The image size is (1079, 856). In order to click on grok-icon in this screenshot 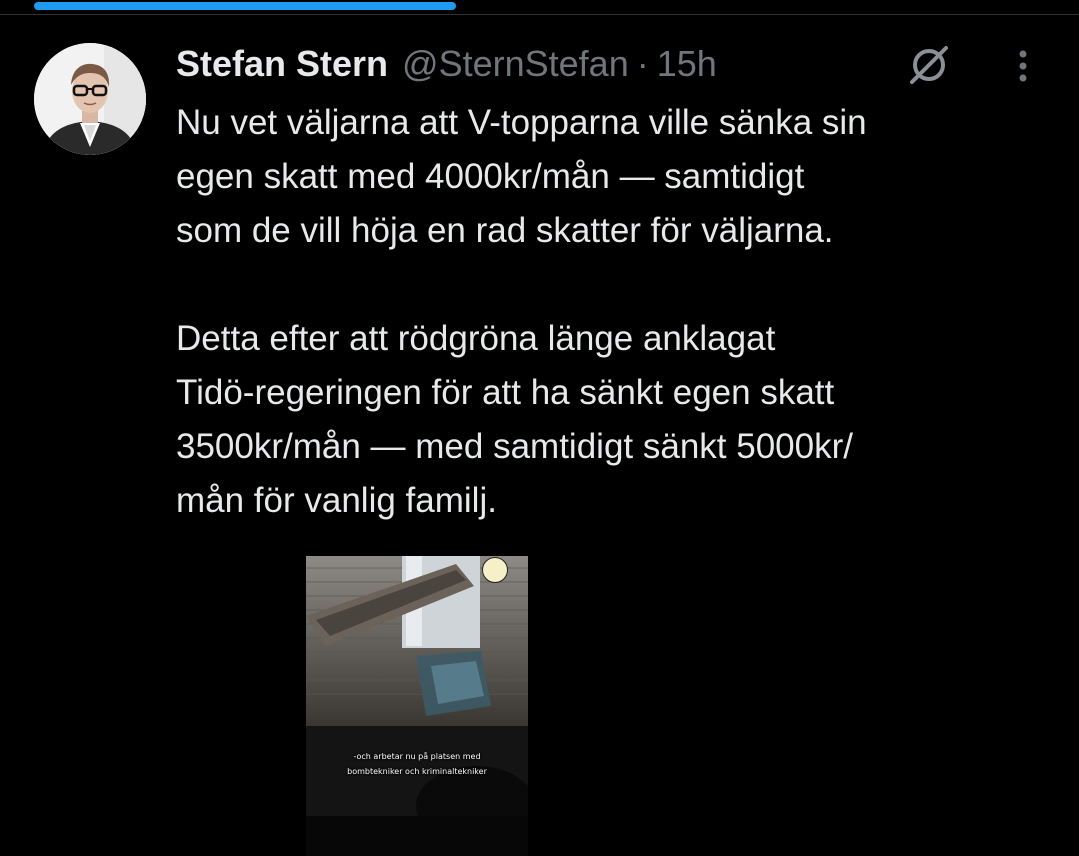, I will do `click(929, 65)`.